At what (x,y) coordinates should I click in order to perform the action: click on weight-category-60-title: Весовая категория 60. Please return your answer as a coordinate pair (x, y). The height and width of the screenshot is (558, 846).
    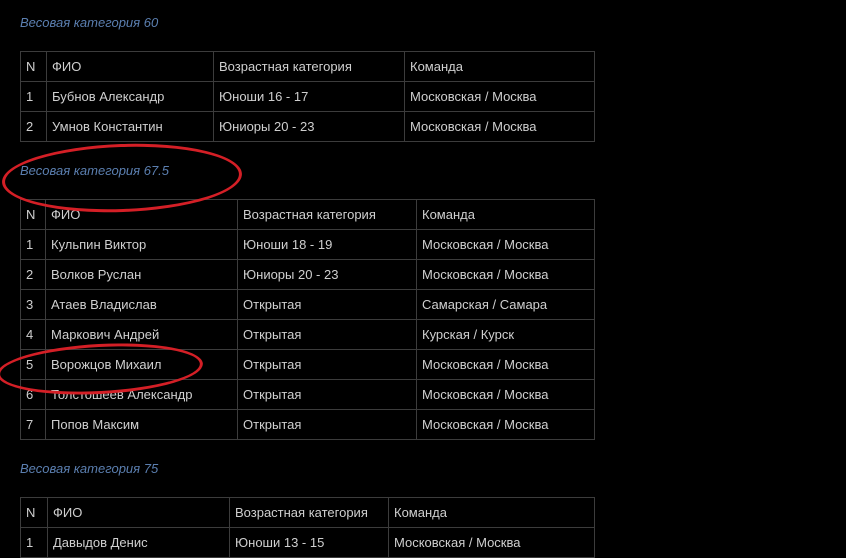
    Looking at the image, I should click on (89, 22).